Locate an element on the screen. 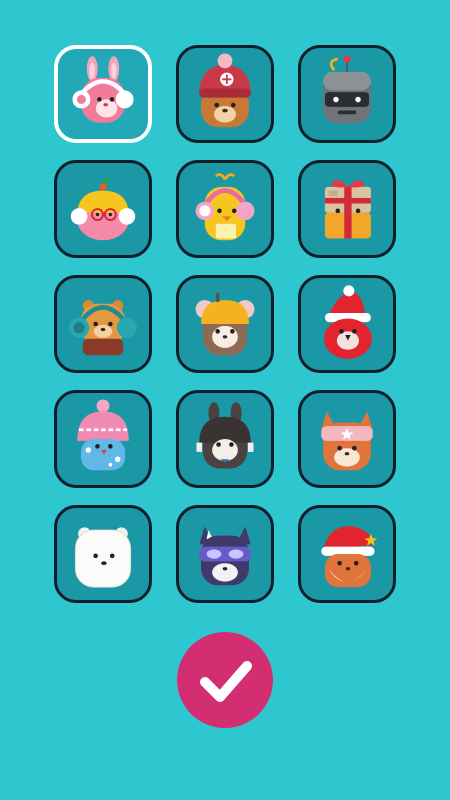 This screenshot has height=800, width=450. raccoon-goggles-icon is located at coordinates (225, 556).